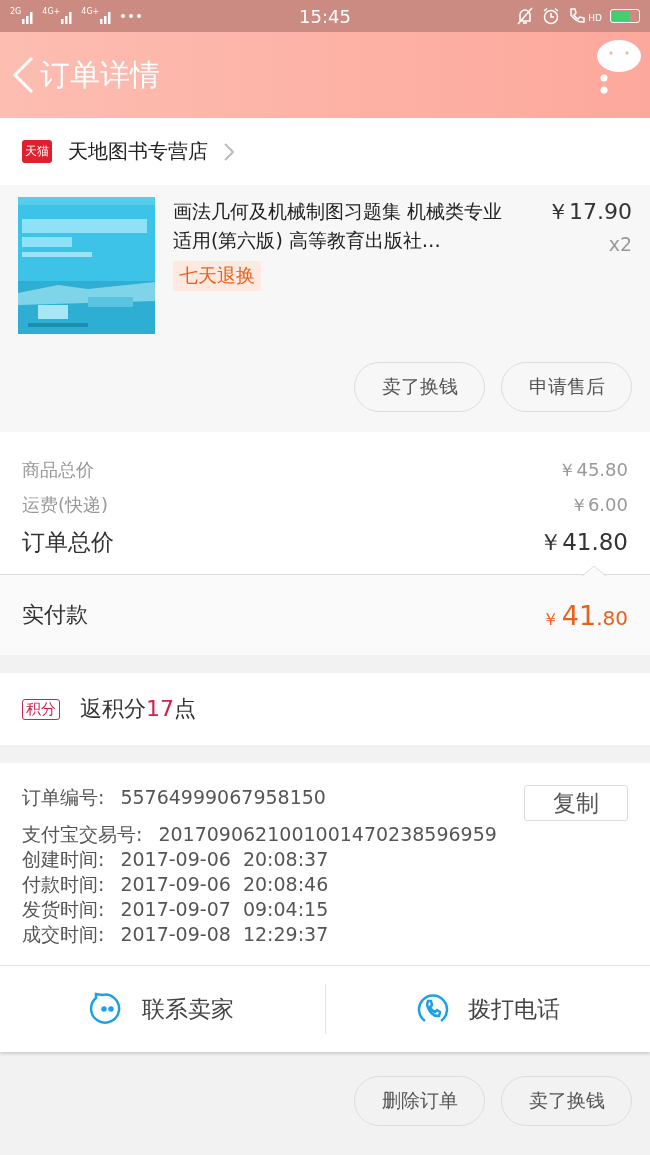  Describe the element at coordinates (325, 16) in the screenshot. I see `clock-time: 15:45` at that location.